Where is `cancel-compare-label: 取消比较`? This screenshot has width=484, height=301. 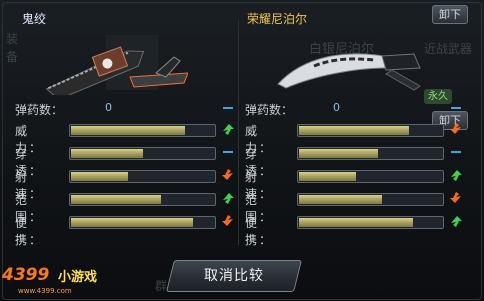 cancel-compare-label: 取消比较 is located at coordinates (234, 276).